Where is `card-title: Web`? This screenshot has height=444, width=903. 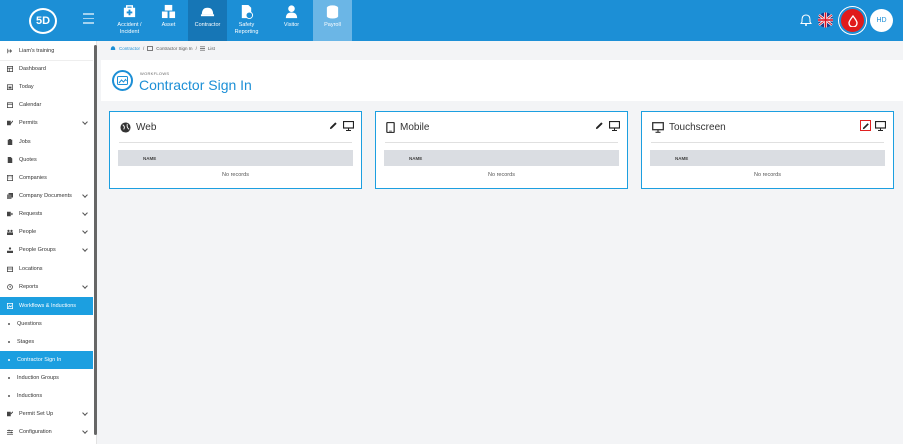 card-title: Web is located at coordinates (138, 127).